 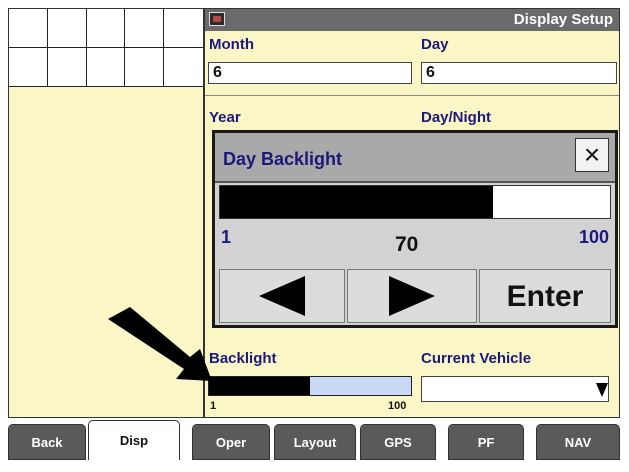 I want to click on tab-pf: PF, so click(x=486, y=442).